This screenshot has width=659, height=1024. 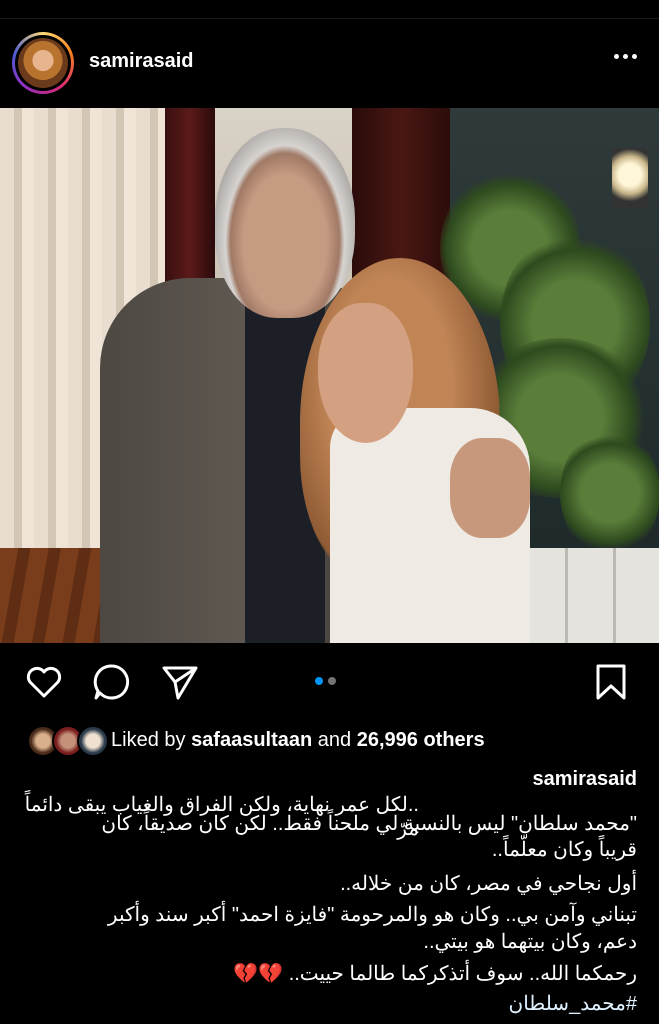 I want to click on status-divider, so click(x=329, y=9).